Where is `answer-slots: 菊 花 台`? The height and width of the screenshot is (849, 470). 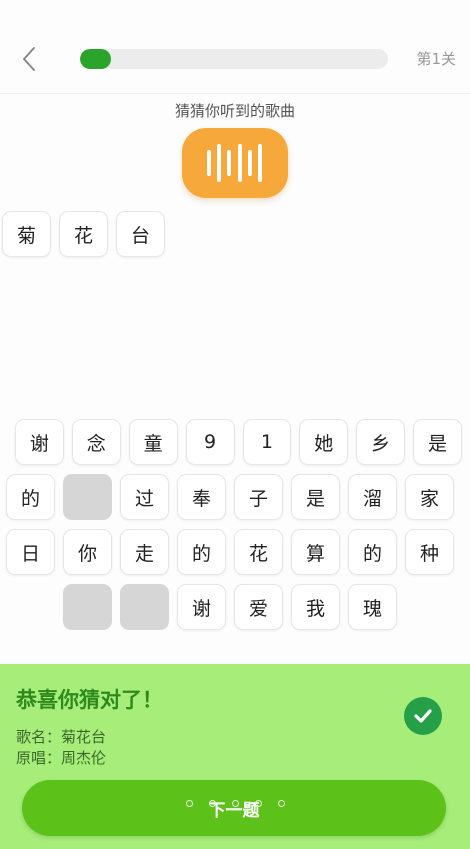
answer-slots: 菊 花 台 is located at coordinates (83, 234).